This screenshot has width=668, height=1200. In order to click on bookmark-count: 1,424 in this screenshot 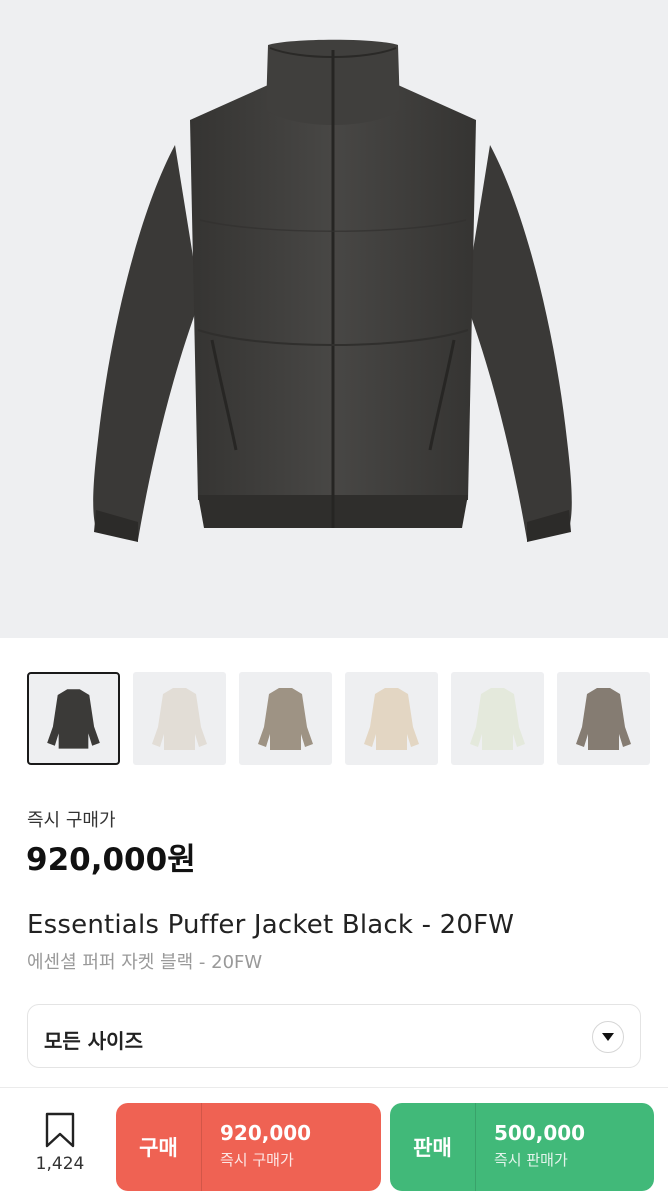, I will do `click(60, 1164)`.